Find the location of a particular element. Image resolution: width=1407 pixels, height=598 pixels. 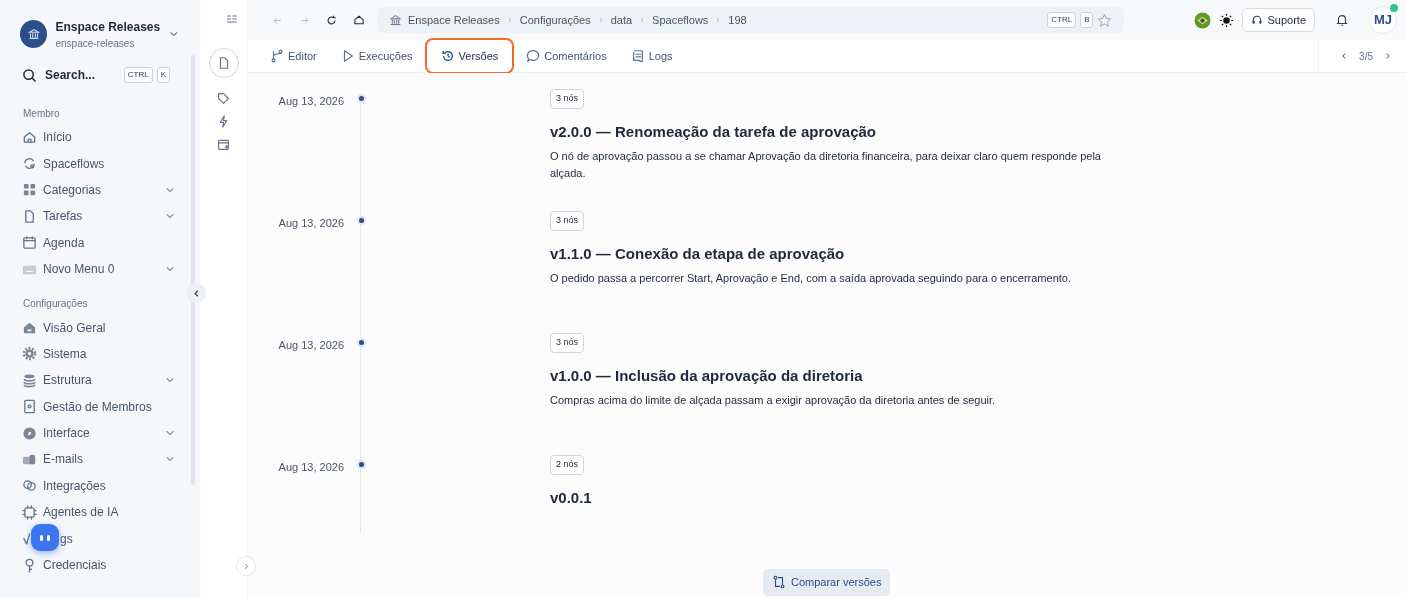

version-description: Compras acima do limite de alçada passam a exigir aprovação da diretoria antes de seguir. is located at coordinates (773, 400).